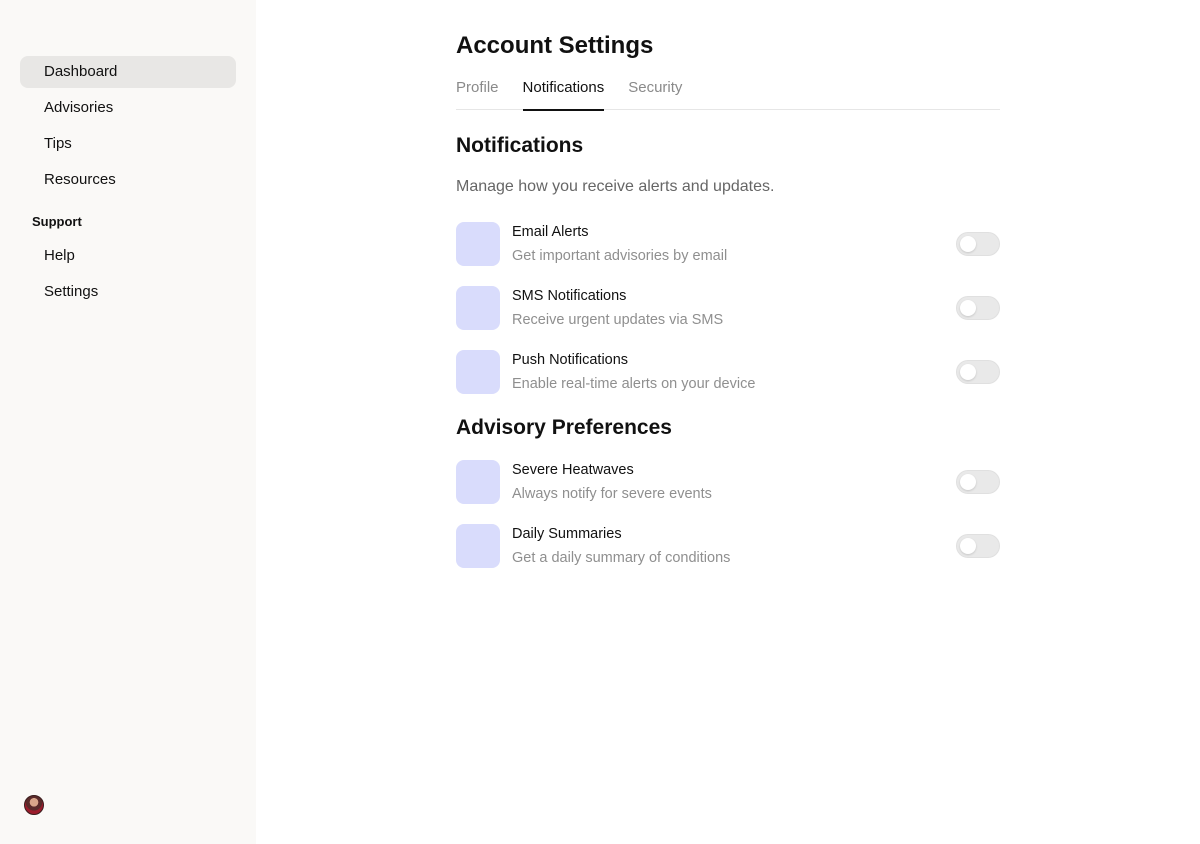 The height and width of the screenshot is (844, 1200). What do you see at coordinates (612, 494) in the screenshot?
I see `setting-row-subtitle: Always notify for severe events` at bounding box center [612, 494].